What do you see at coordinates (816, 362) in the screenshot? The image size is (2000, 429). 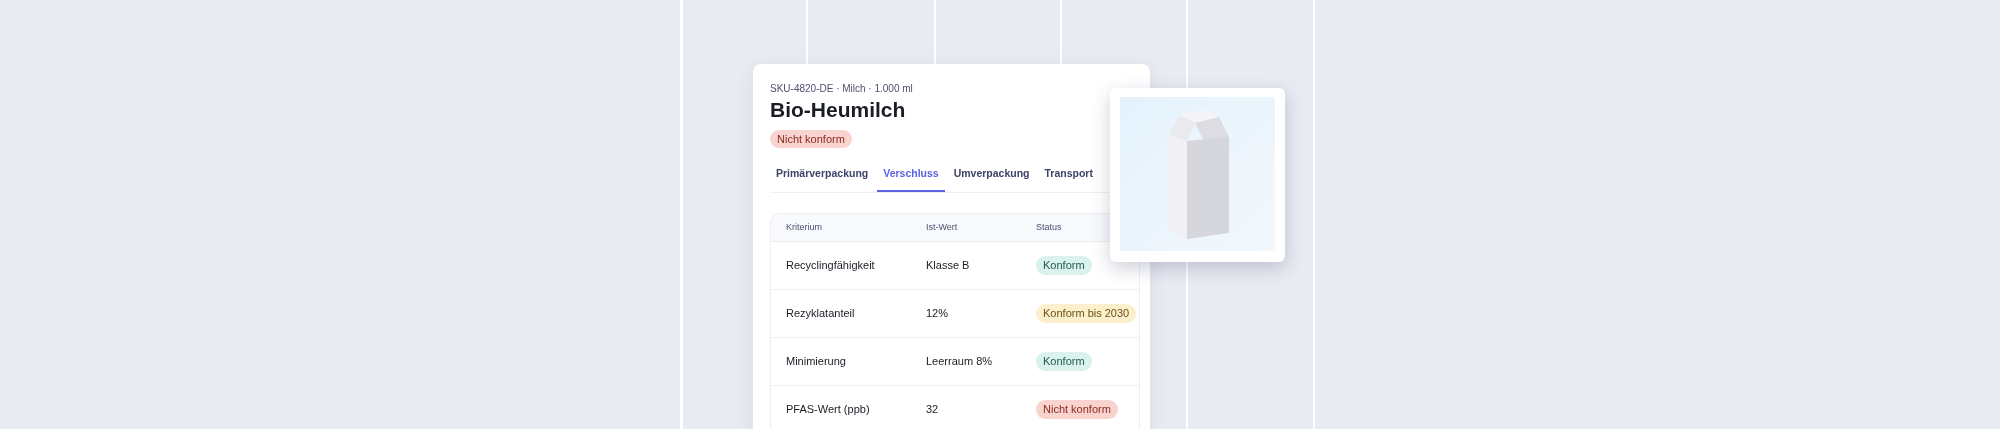 I see `table-cell-text: Minimierung` at bounding box center [816, 362].